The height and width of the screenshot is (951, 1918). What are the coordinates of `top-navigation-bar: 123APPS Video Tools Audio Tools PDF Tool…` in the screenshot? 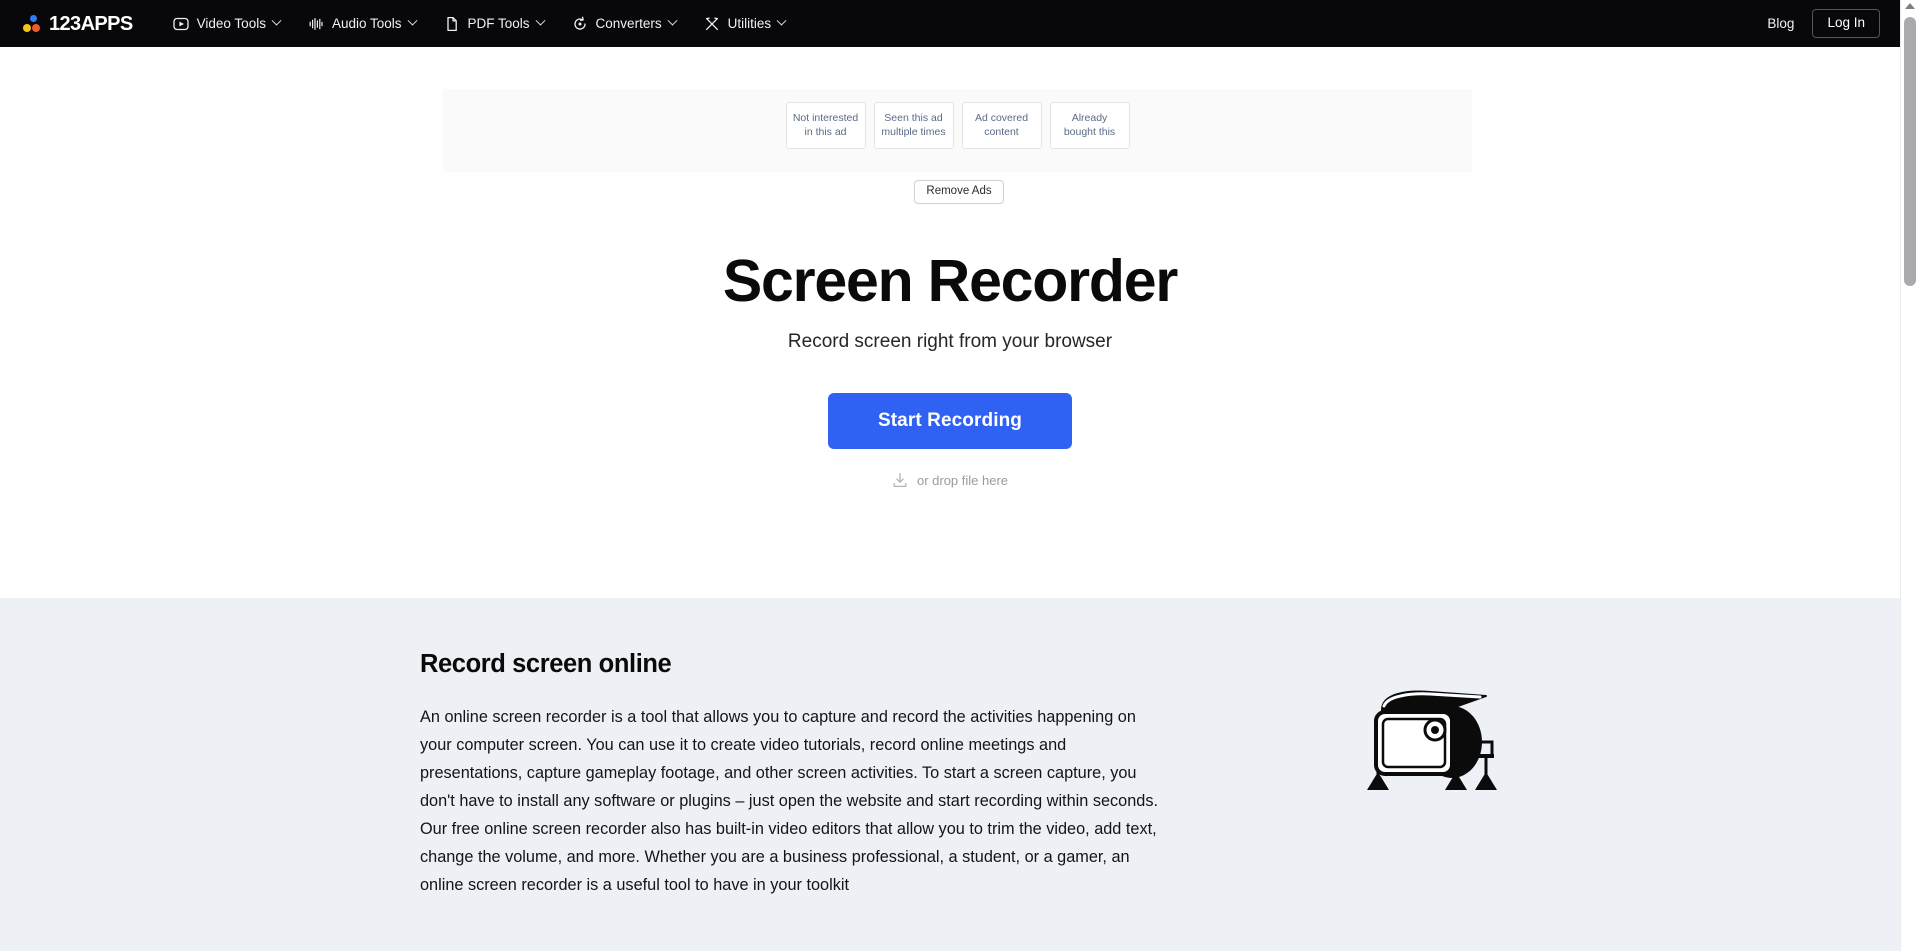 It's located at (950, 23).